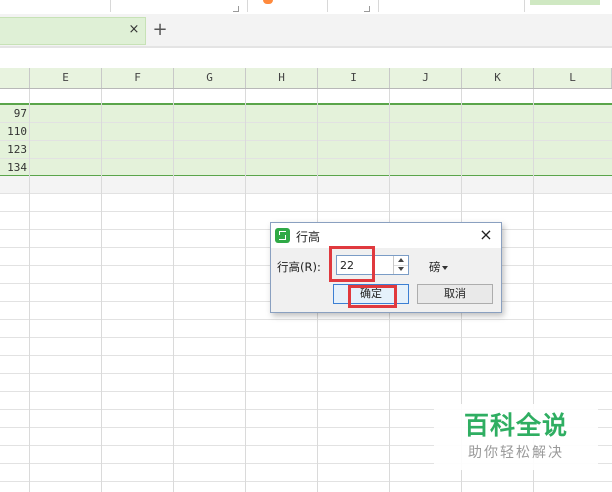 The image size is (612, 492). I want to click on row-height-spinbox, so click(372, 265).